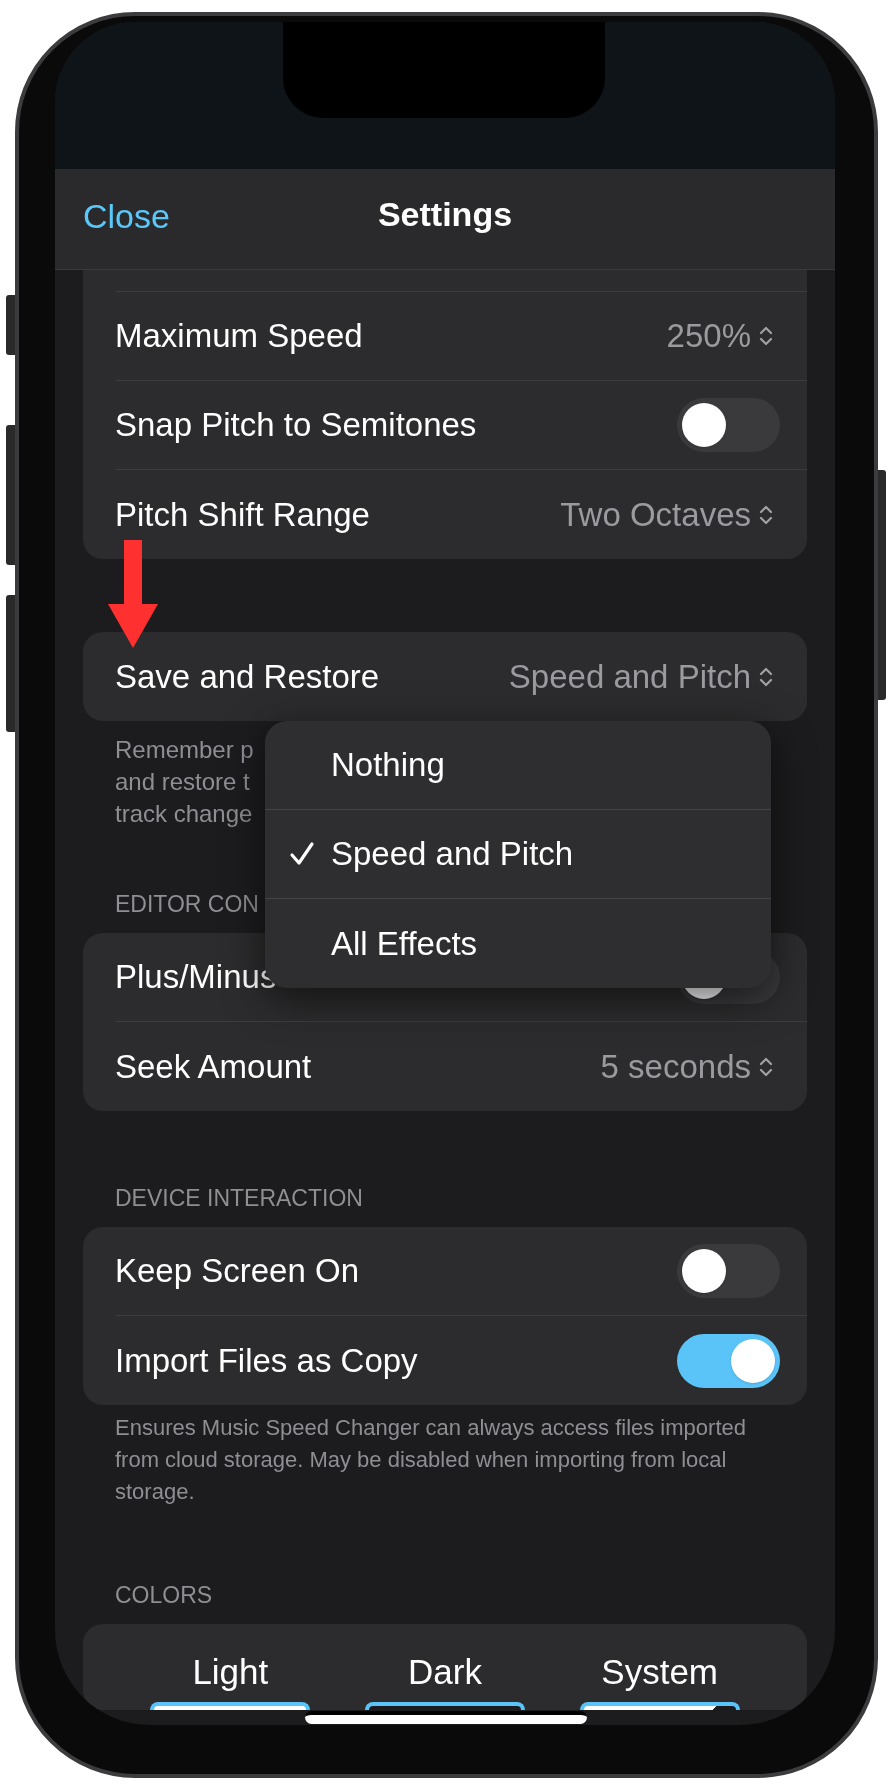 The width and height of the screenshot is (890, 1790). What do you see at coordinates (186, 904) in the screenshot?
I see `section-header: EDITOR CON` at bounding box center [186, 904].